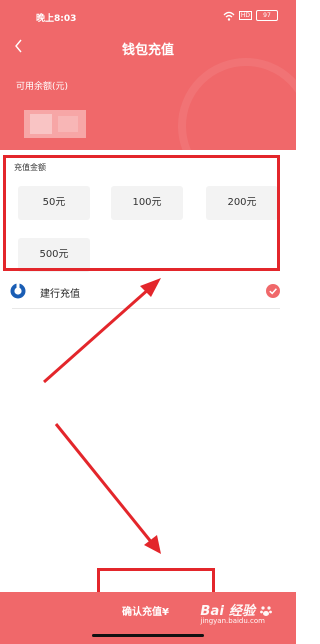  Describe the element at coordinates (273, 291) in the screenshot. I see `selected-check-icon` at that location.